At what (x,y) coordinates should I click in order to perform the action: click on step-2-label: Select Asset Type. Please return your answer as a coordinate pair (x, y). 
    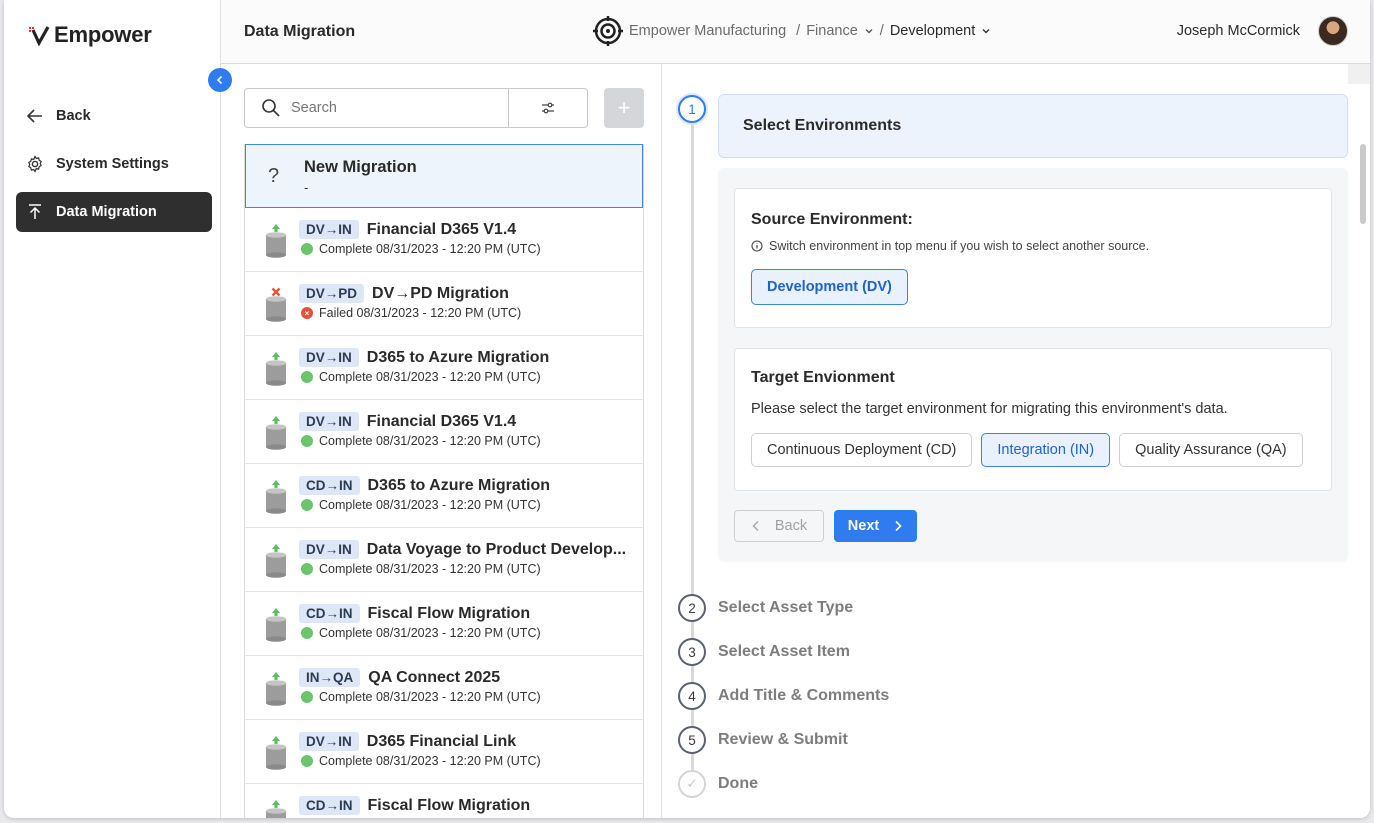
    Looking at the image, I should click on (785, 608).